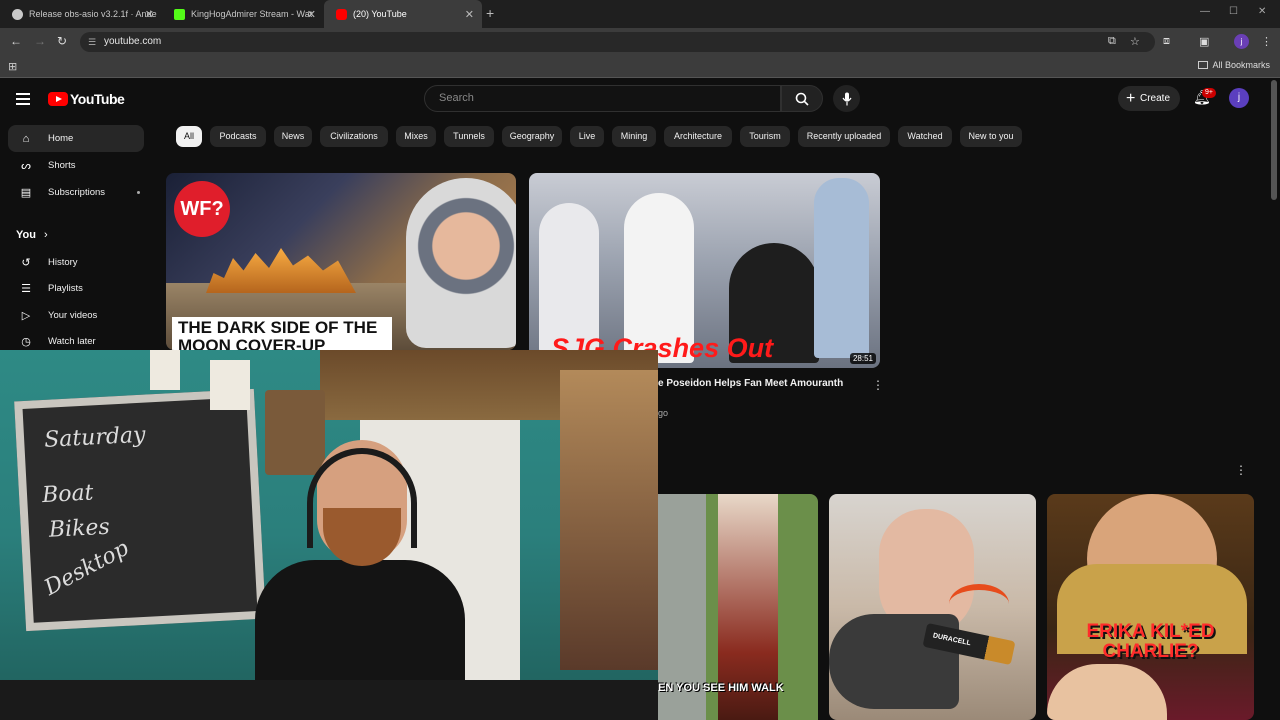 Image resolution: width=1280 pixels, height=720 pixels. I want to click on minimize-icon: —, so click(1205, 11).